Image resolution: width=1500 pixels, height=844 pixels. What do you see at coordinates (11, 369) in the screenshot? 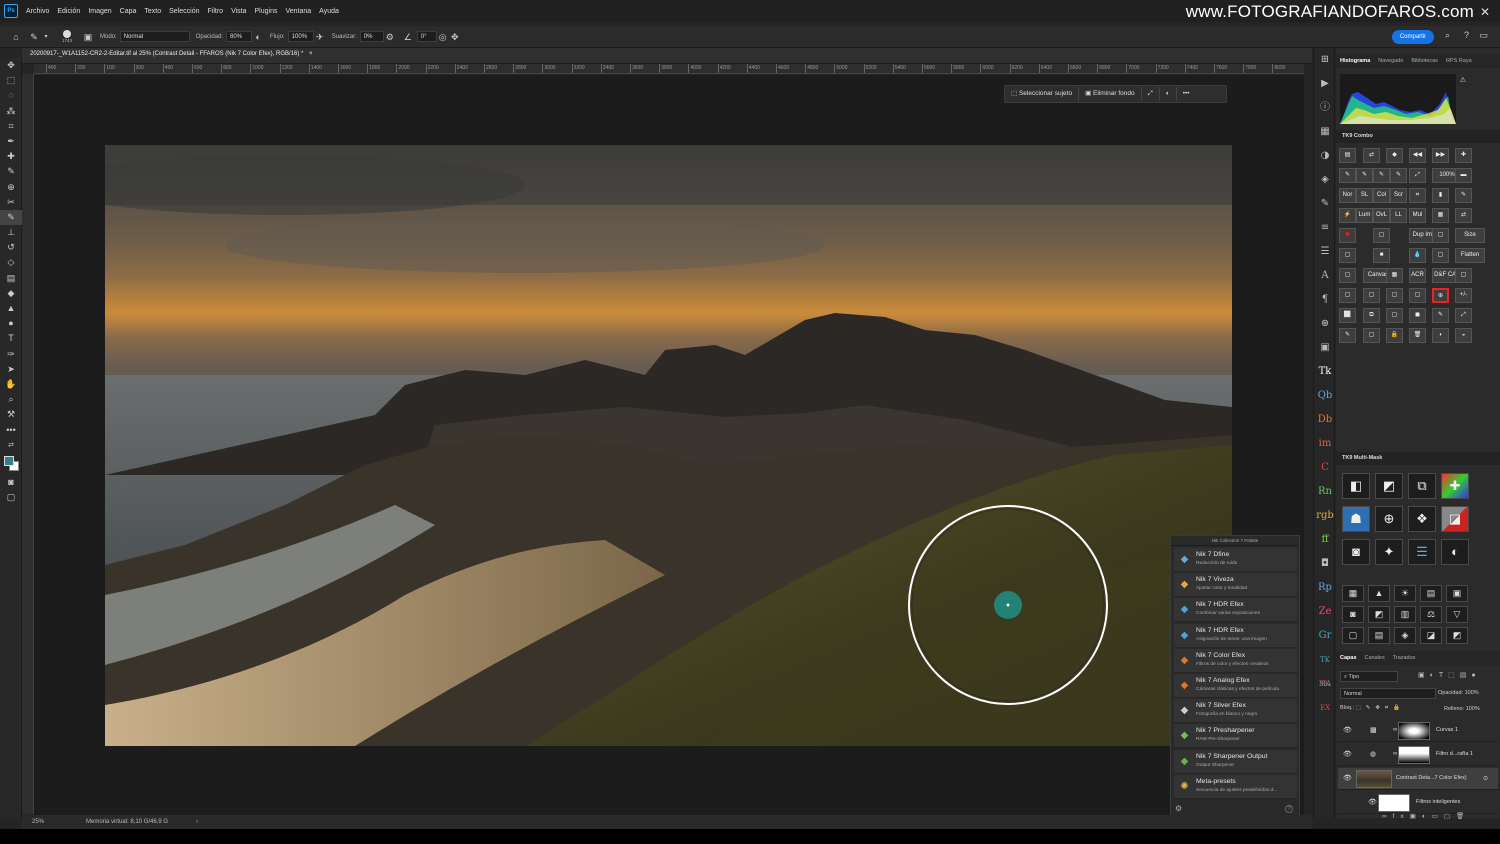
I see `path-selection-tool-icon: ➤` at bounding box center [11, 369].